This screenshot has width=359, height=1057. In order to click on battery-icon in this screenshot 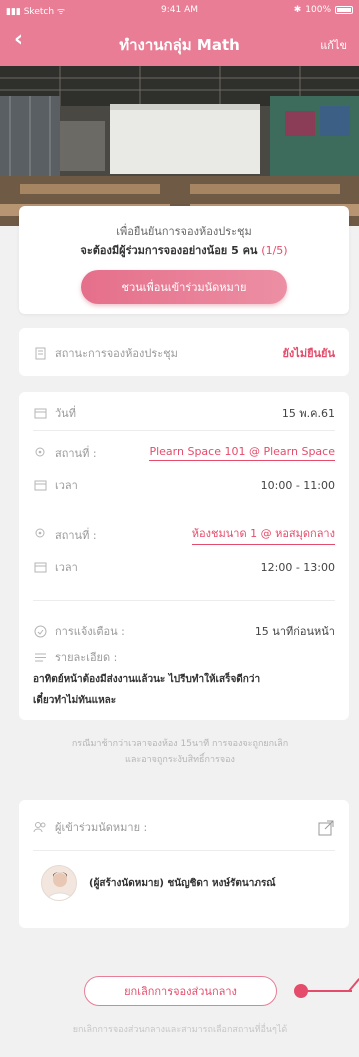, I will do `click(344, 10)`.